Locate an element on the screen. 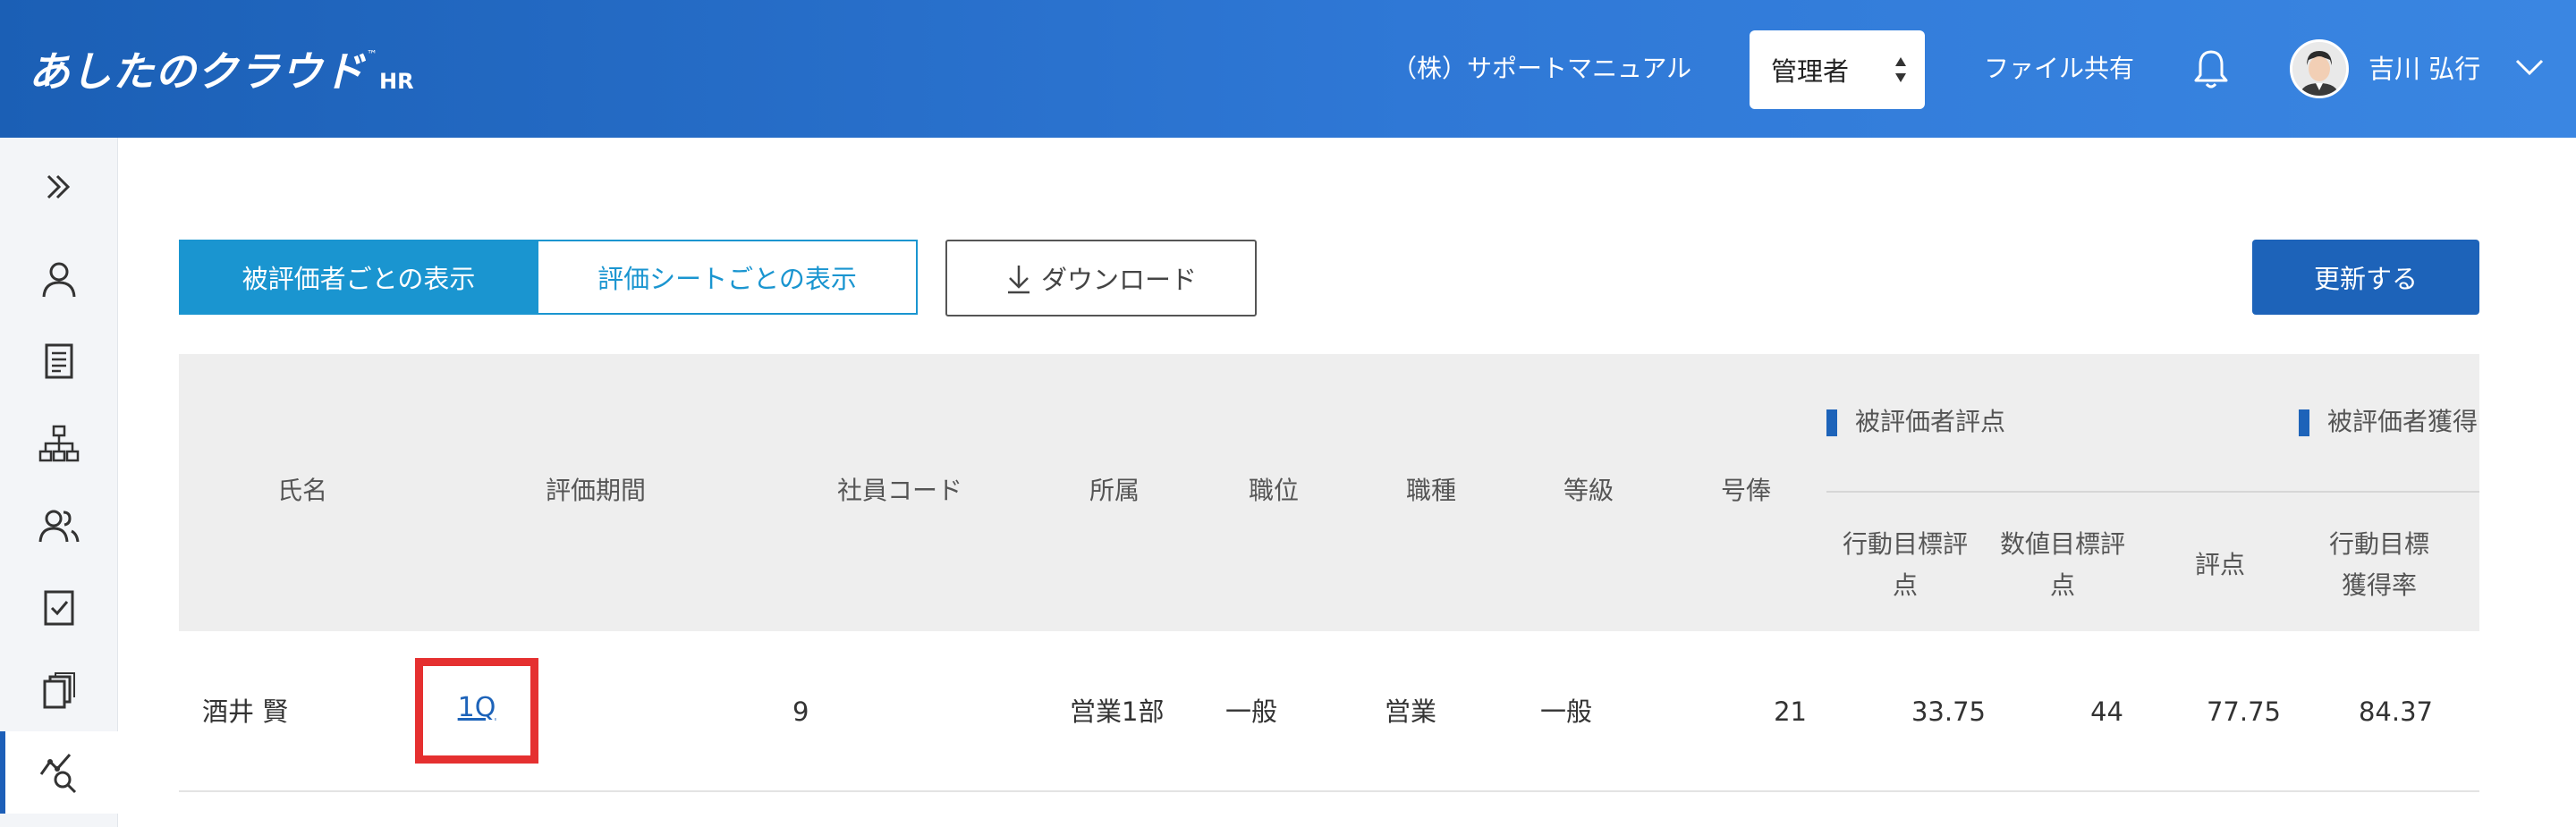 The width and height of the screenshot is (2576, 827). sidebar-expand-button is located at coordinates (59, 187).